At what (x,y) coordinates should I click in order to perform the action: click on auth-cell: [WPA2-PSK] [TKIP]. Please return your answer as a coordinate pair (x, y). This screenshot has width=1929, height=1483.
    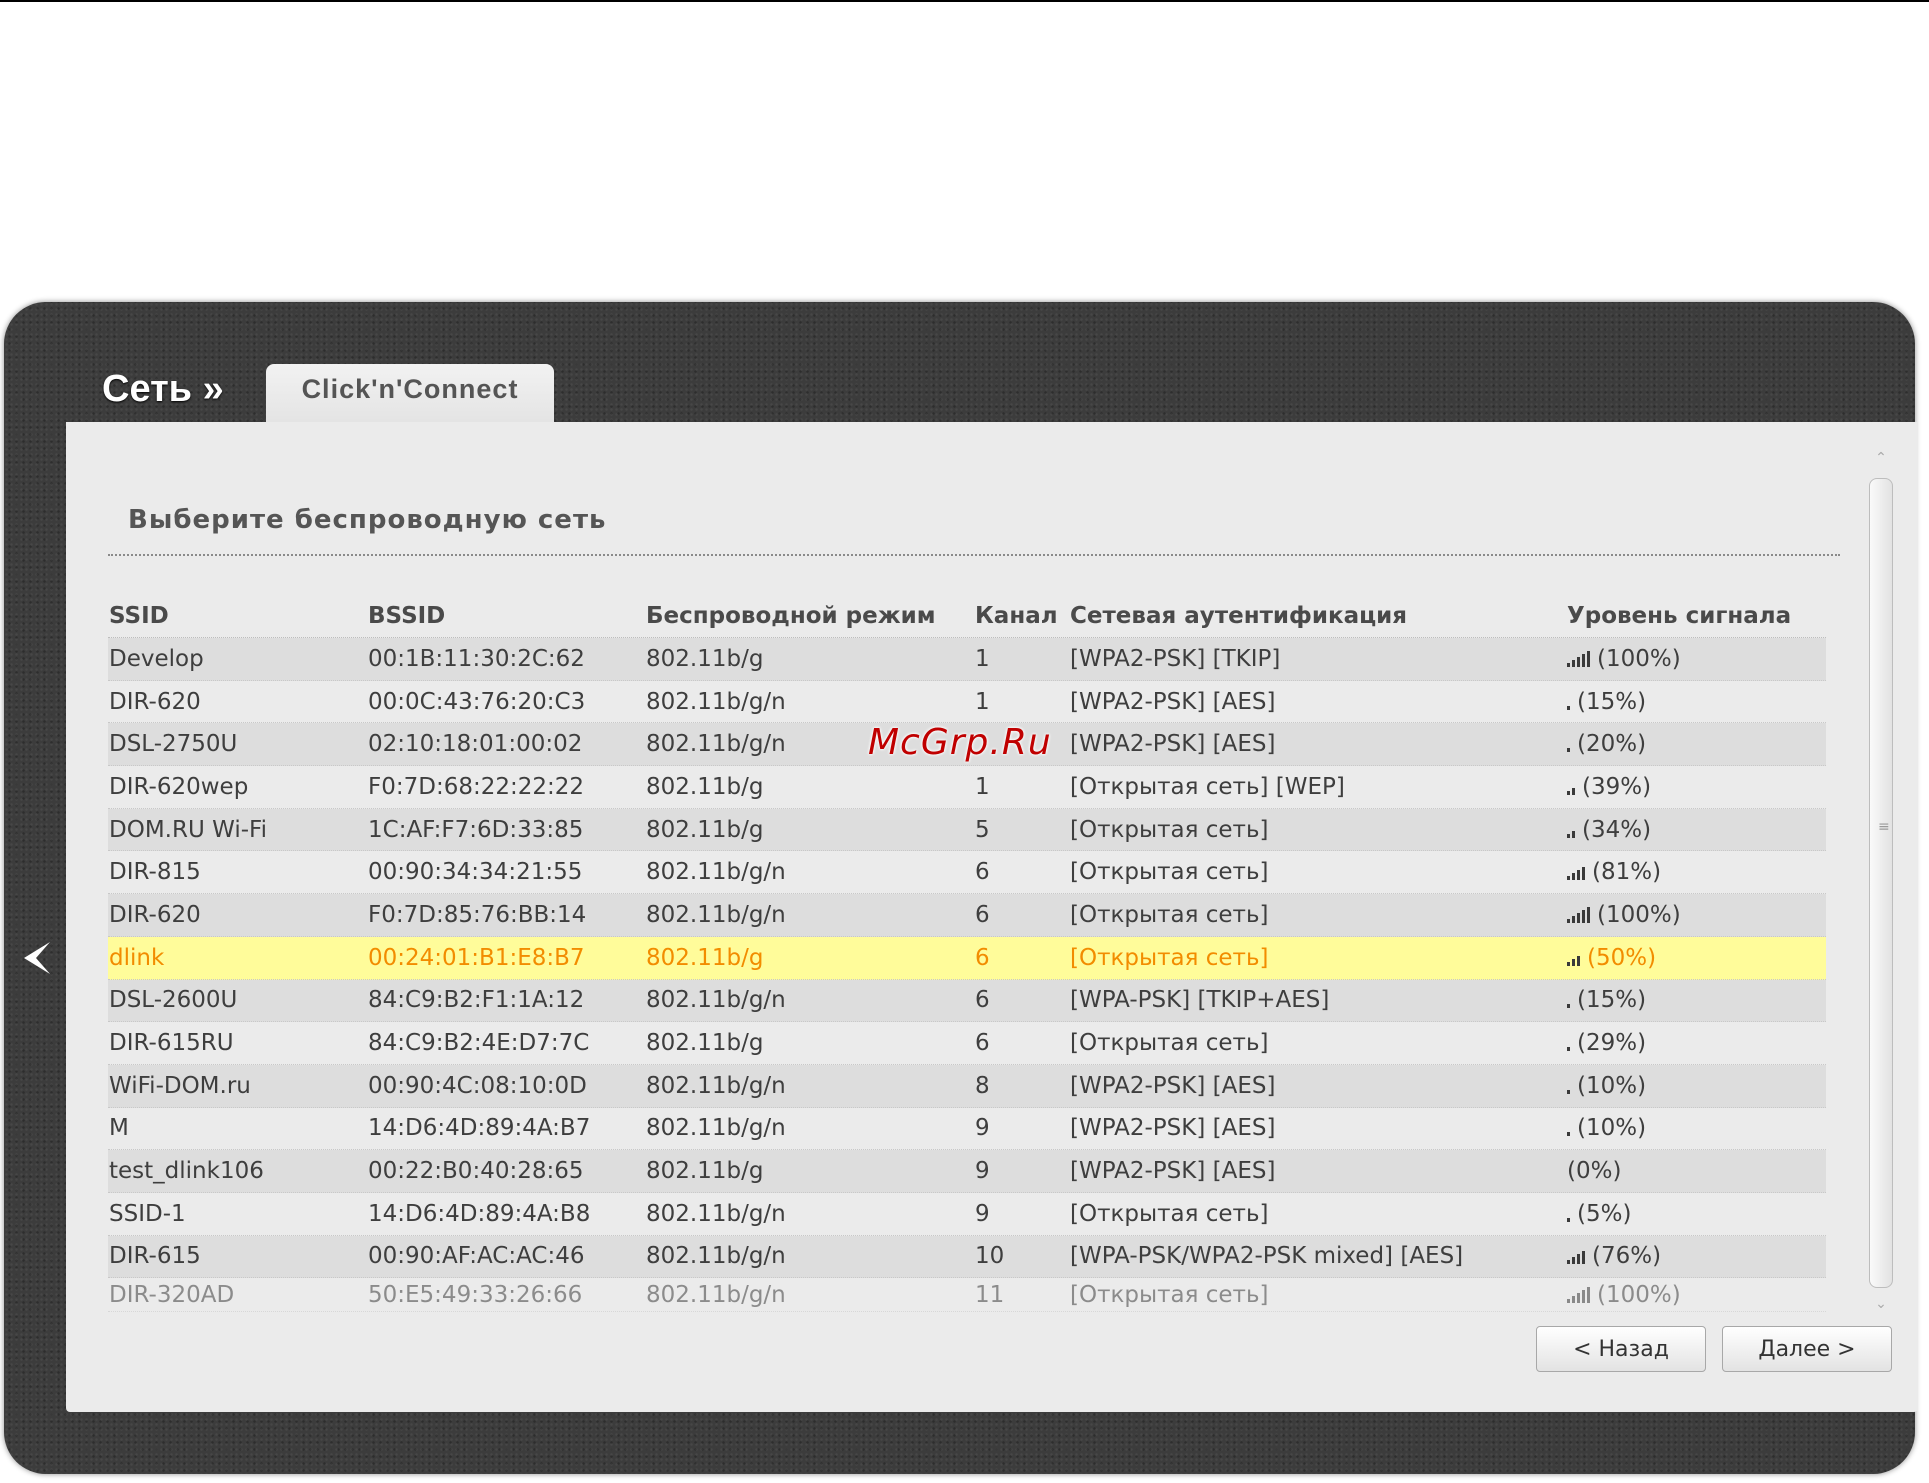
    Looking at the image, I should click on (1175, 658).